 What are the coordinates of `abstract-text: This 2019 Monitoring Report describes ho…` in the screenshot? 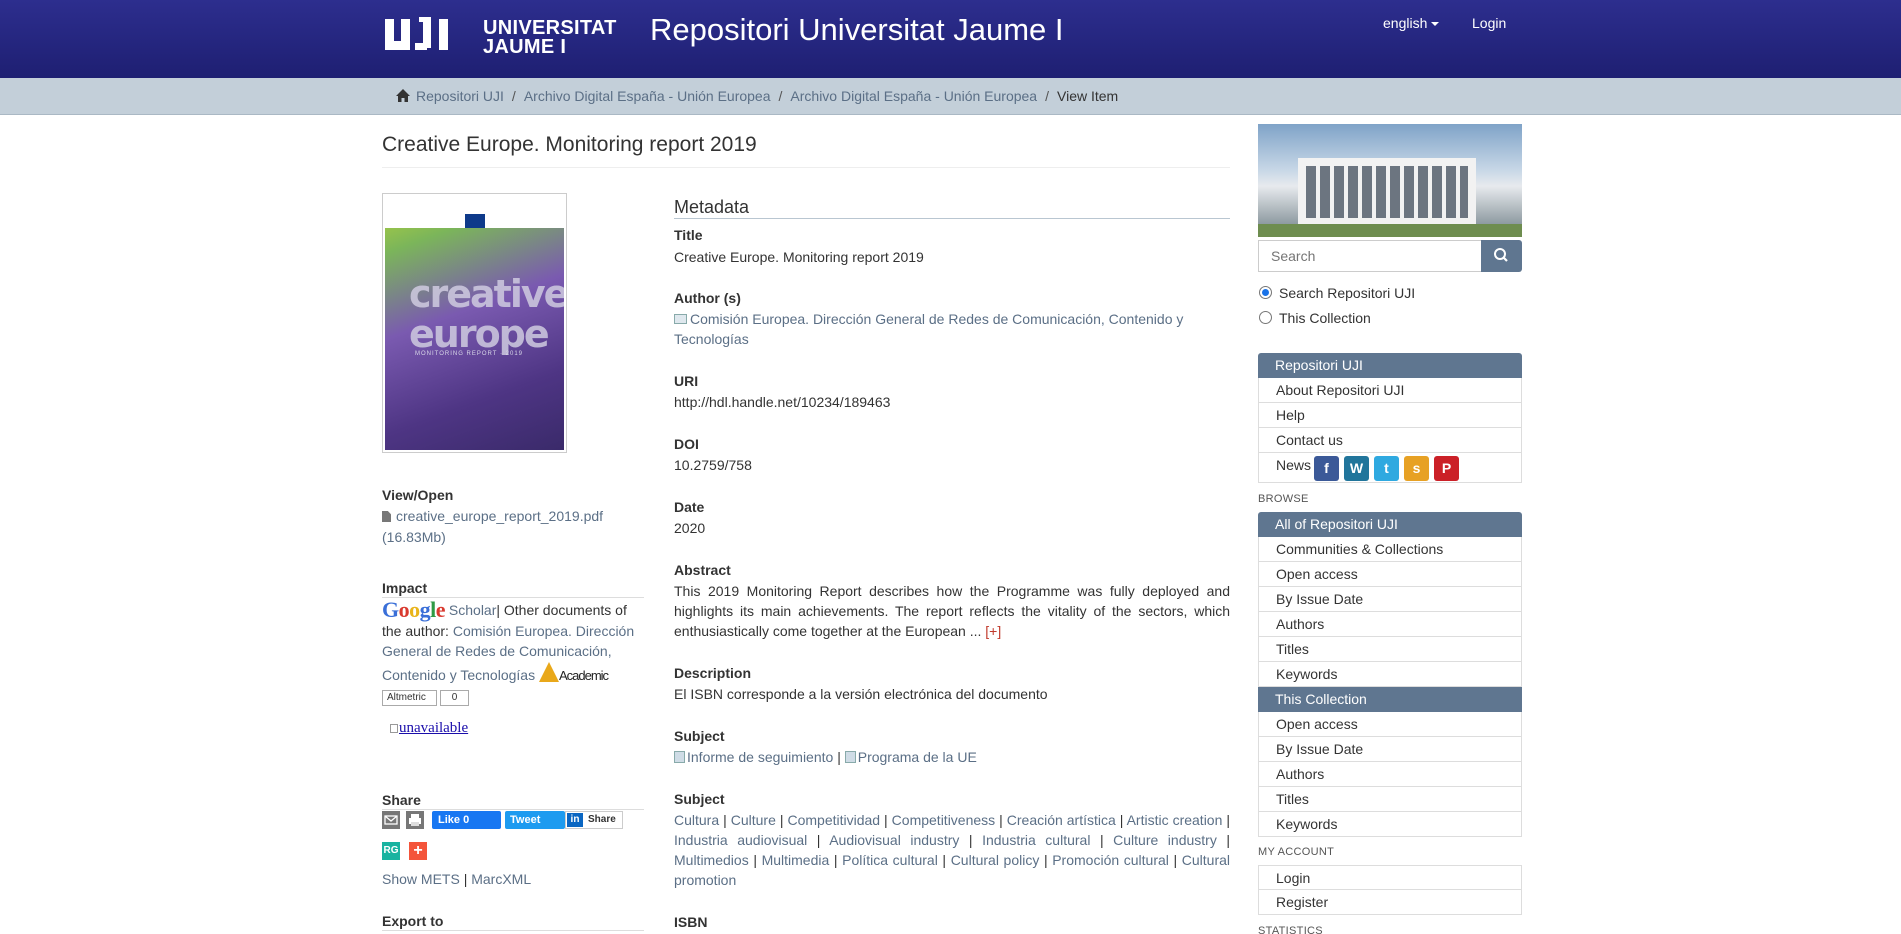 It's located at (952, 611).